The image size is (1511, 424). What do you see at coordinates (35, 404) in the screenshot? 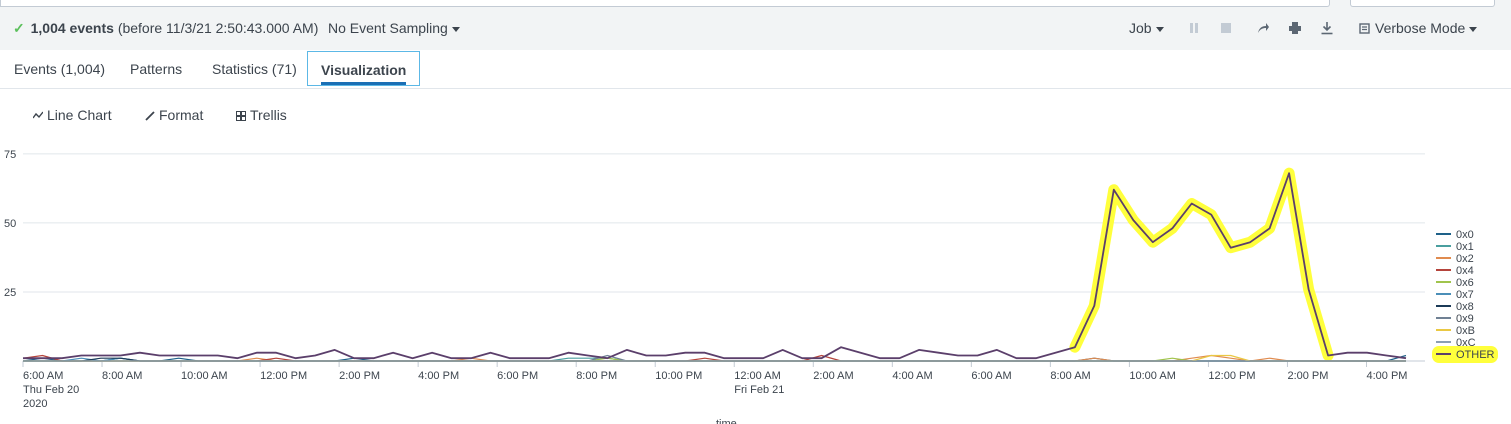
I see `x-tick-year: 2020` at bounding box center [35, 404].